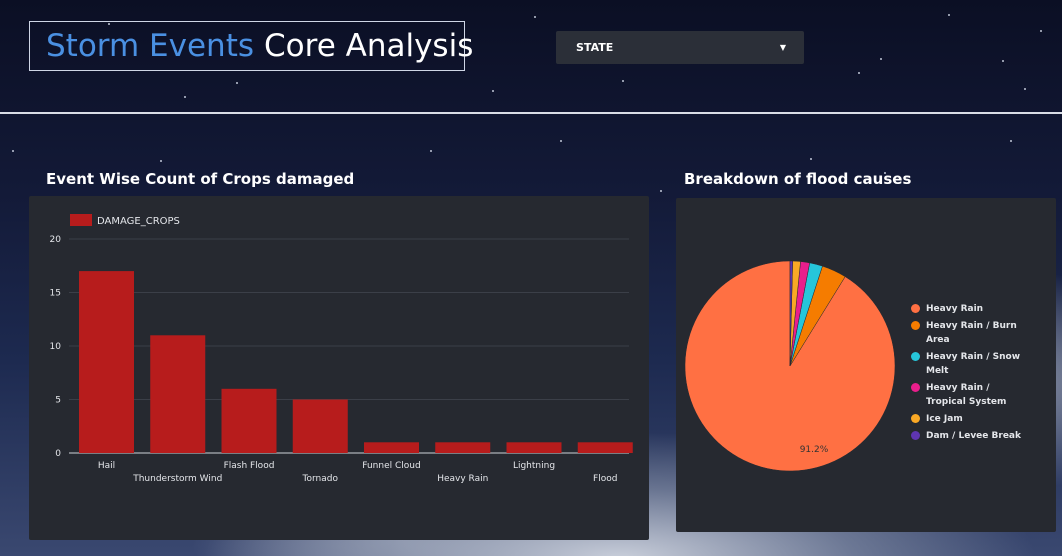 The width and height of the screenshot is (1062, 556). Describe the element at coordinates (968, 419) in the screenshot. I see `pie-legend-item: Ice Jam` at that location.